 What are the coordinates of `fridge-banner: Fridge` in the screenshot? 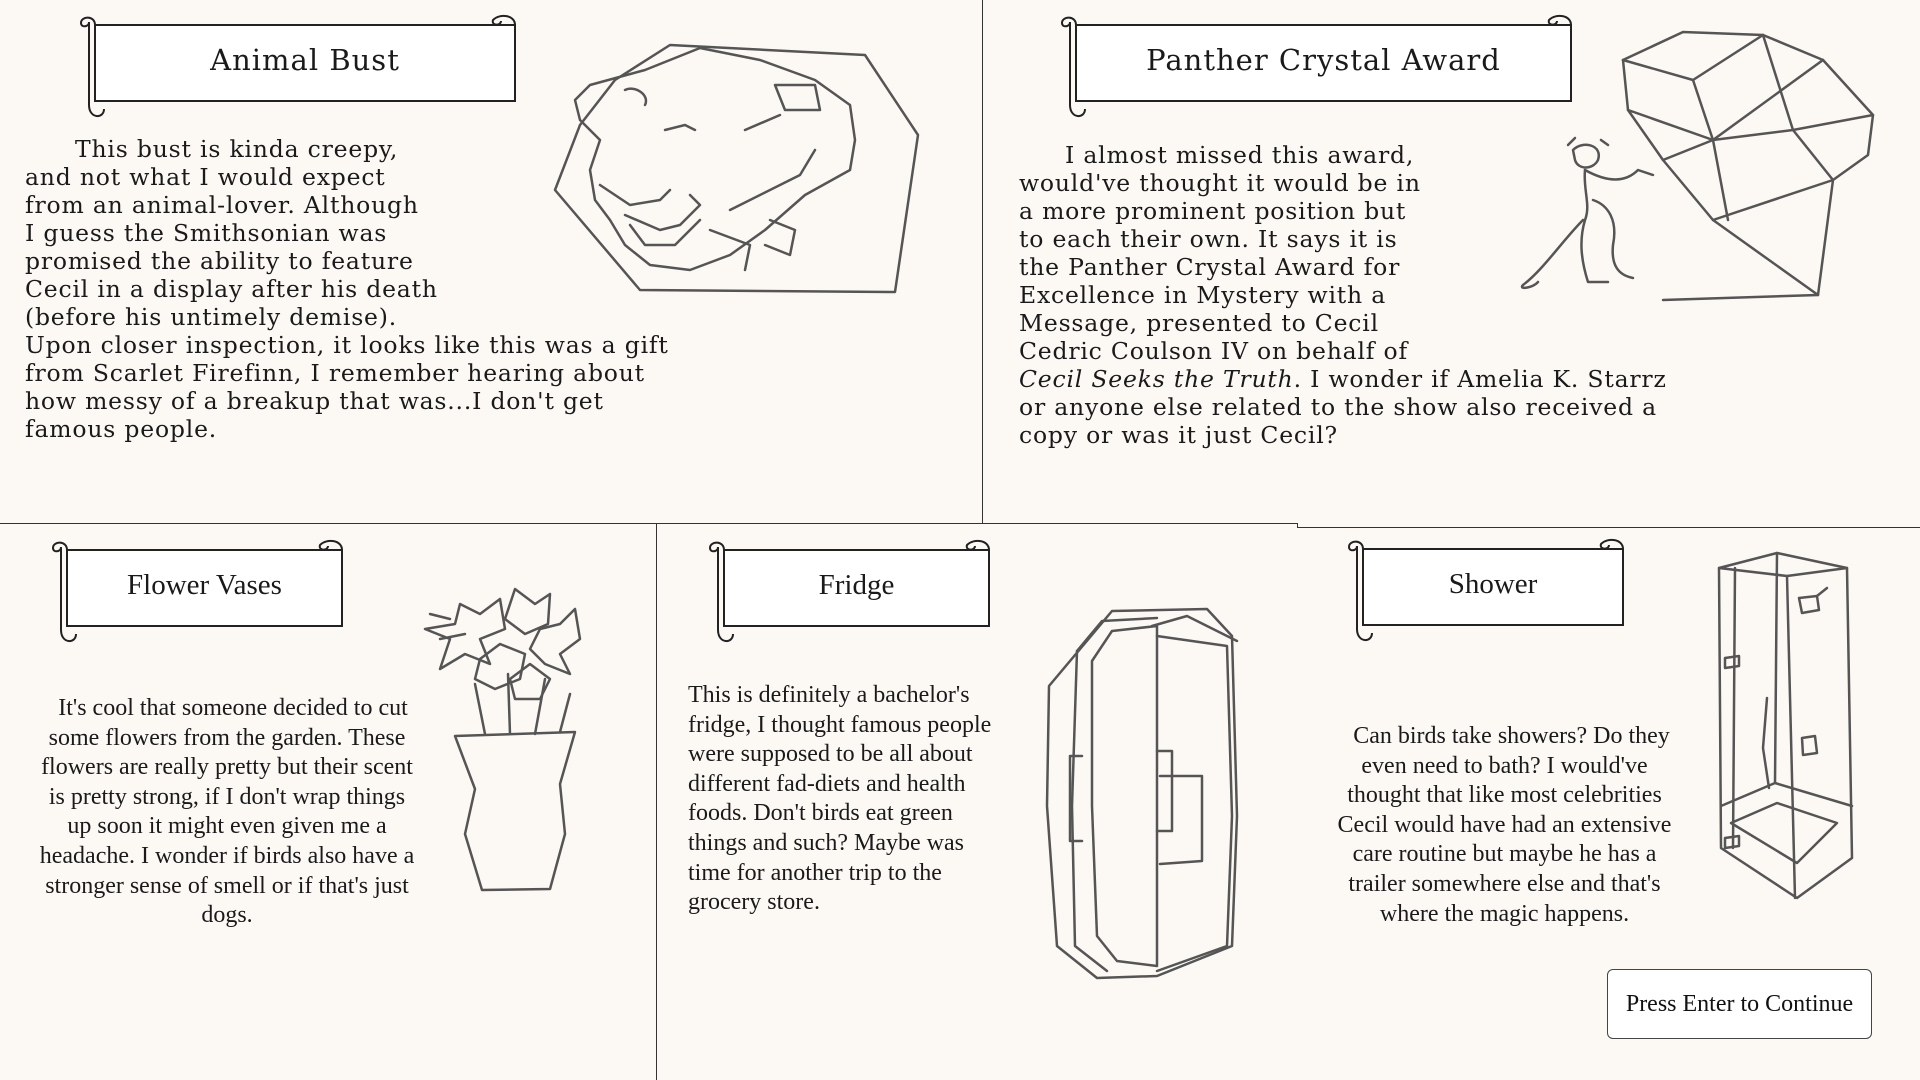 It's located at (847, 589).